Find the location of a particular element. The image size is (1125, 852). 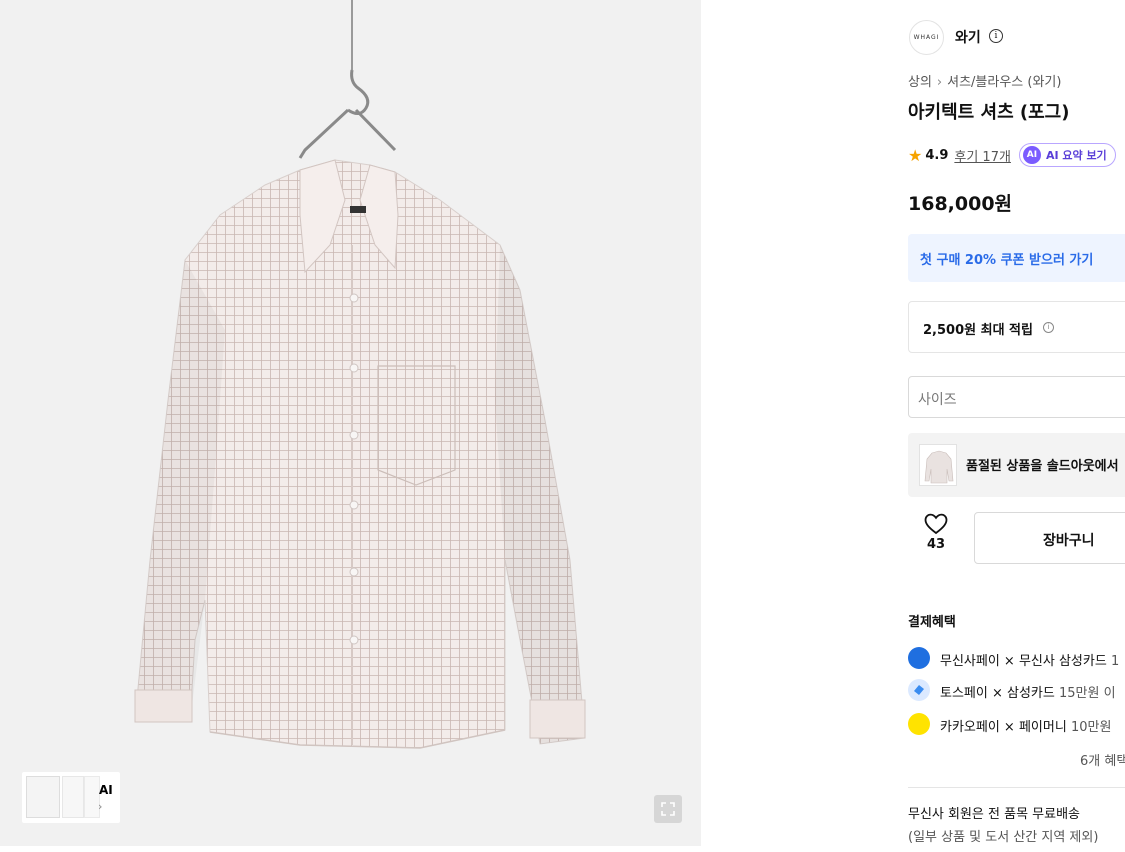

benefit-extra: 10만원 is located at coordinates (1089, 727).